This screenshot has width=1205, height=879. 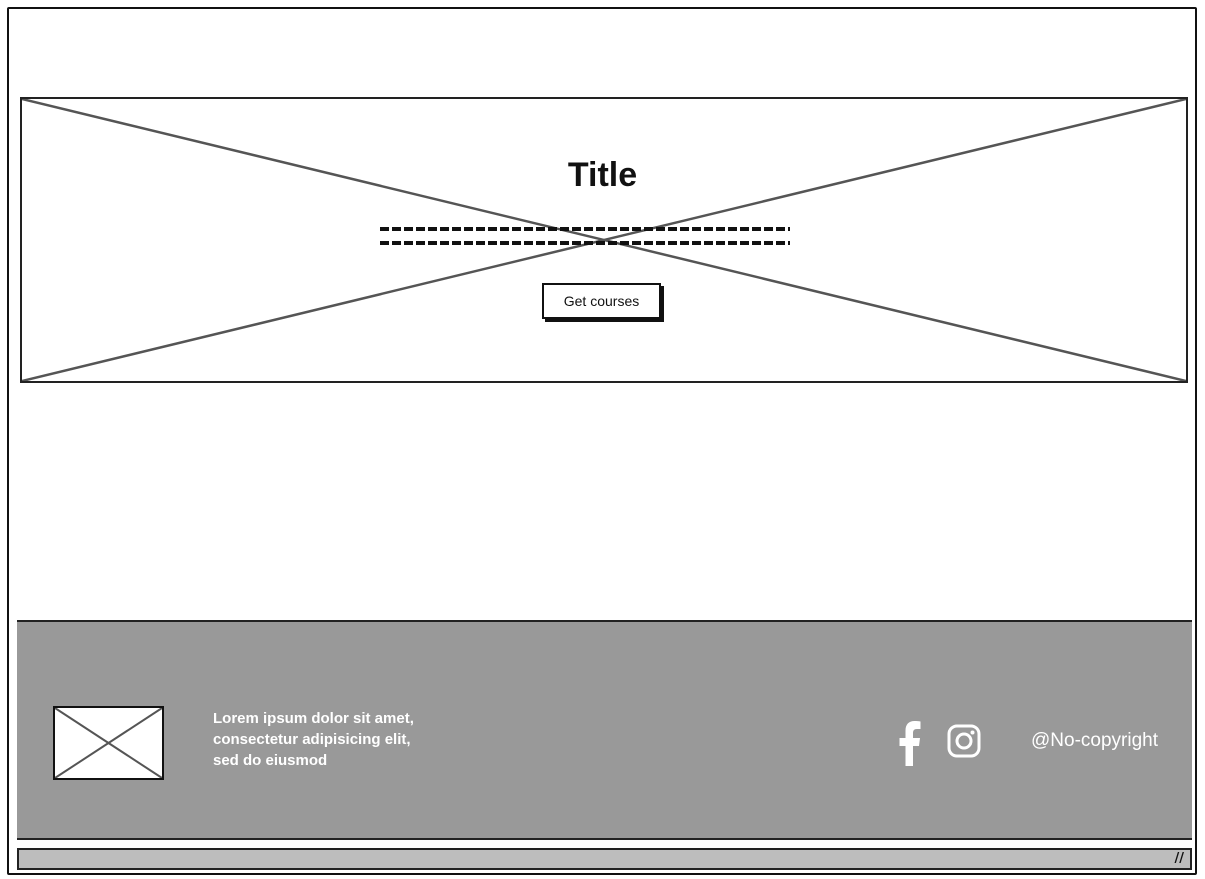 I want to click on footer-text-line: Lorem ipsum dolor sit amet,, so click(x=313, y=718).